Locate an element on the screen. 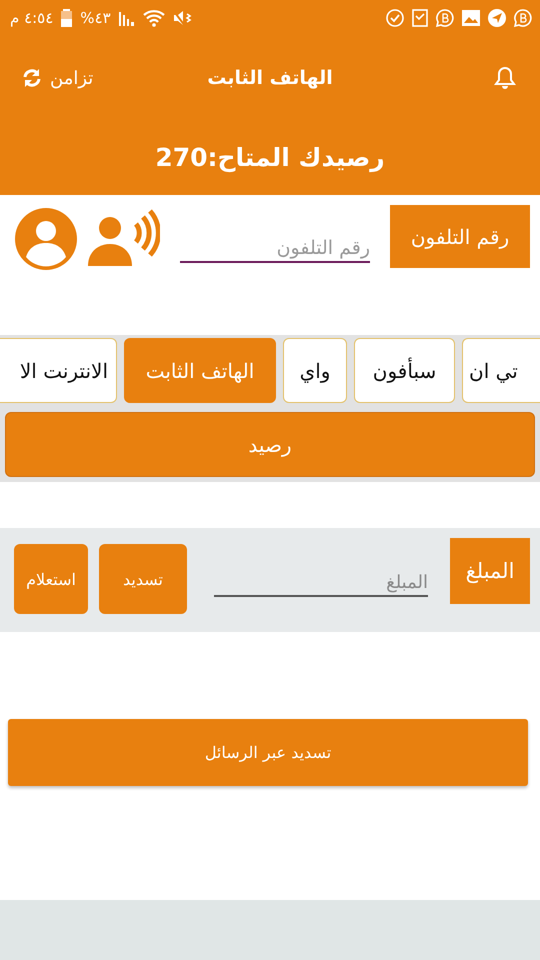 This screenshot has width=540, height=960. battery-percent: %٤٣ is located at coordinates (95, 18).